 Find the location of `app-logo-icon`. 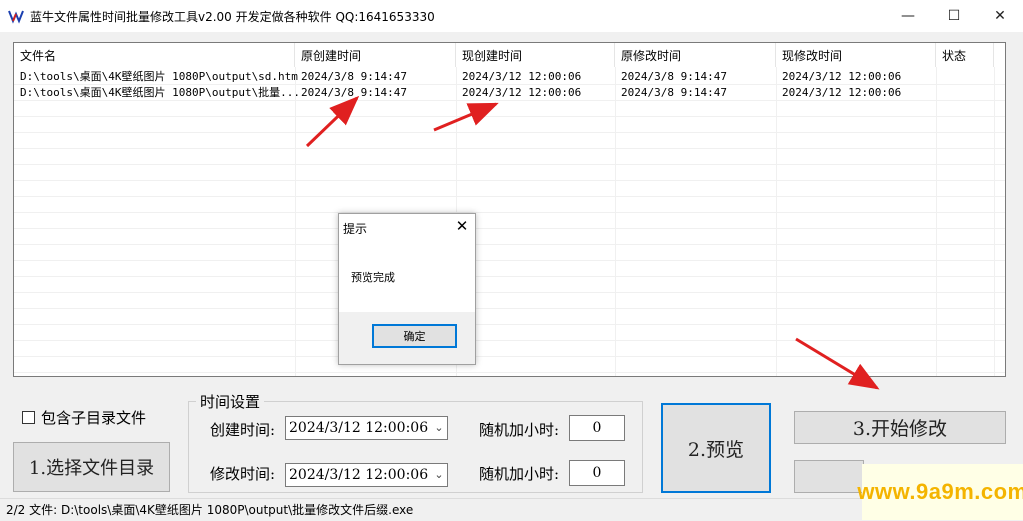

app-logo-icon is located at coordinates (16, 17).